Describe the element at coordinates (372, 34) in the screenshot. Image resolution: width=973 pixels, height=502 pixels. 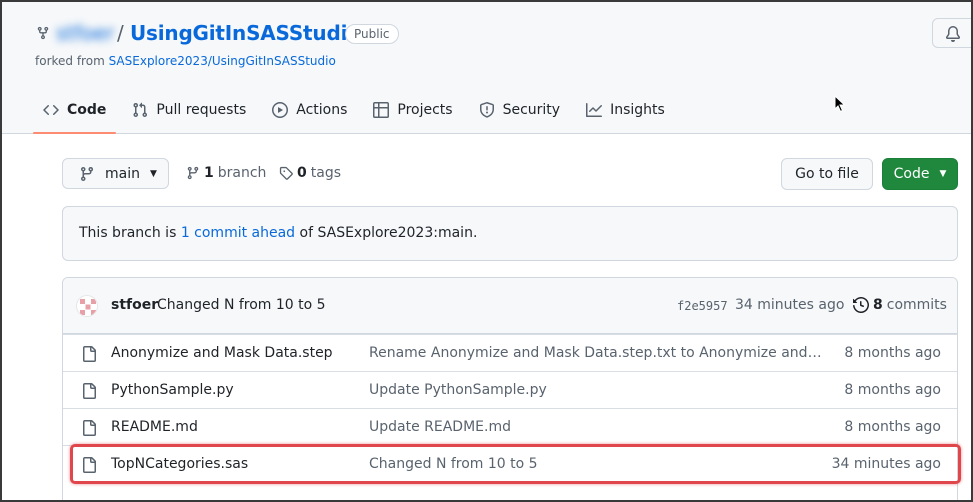
I see `visibility-badge: Public` at that location.